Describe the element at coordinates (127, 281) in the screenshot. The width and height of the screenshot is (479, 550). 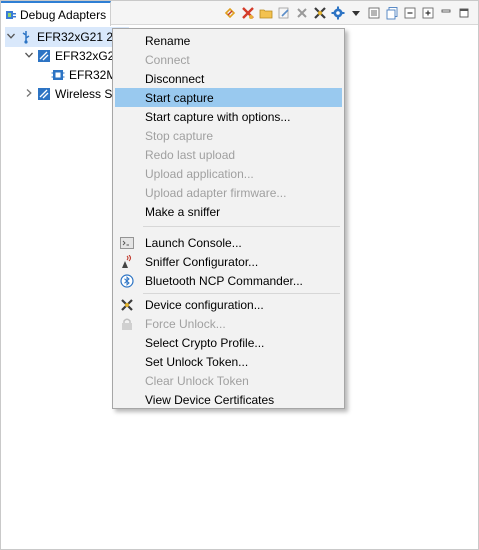
I see `bluetooth-icon` at that location.